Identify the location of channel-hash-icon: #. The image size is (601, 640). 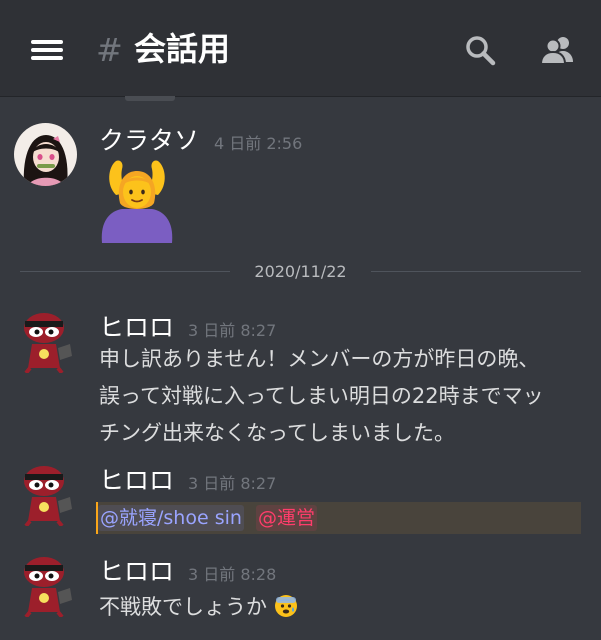
(109, 50).